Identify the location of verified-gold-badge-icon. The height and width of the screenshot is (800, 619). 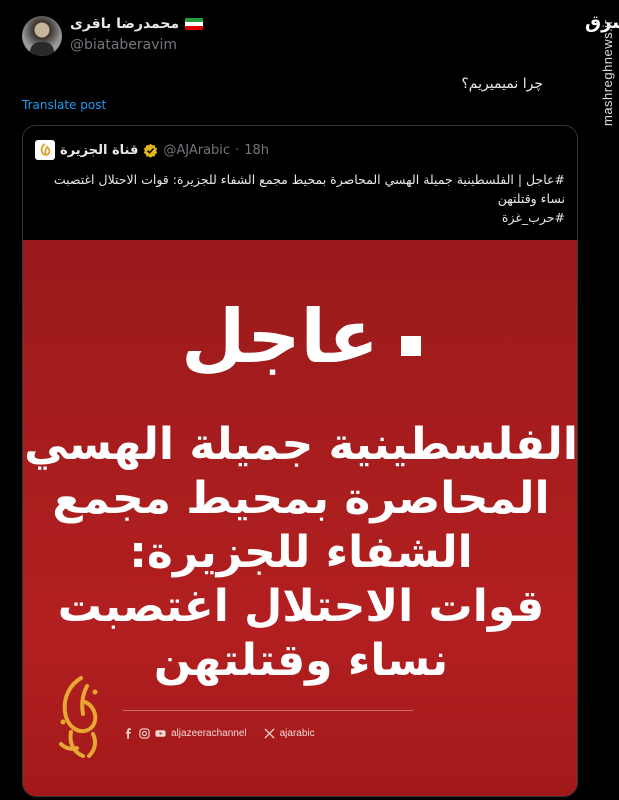
(151, 150).